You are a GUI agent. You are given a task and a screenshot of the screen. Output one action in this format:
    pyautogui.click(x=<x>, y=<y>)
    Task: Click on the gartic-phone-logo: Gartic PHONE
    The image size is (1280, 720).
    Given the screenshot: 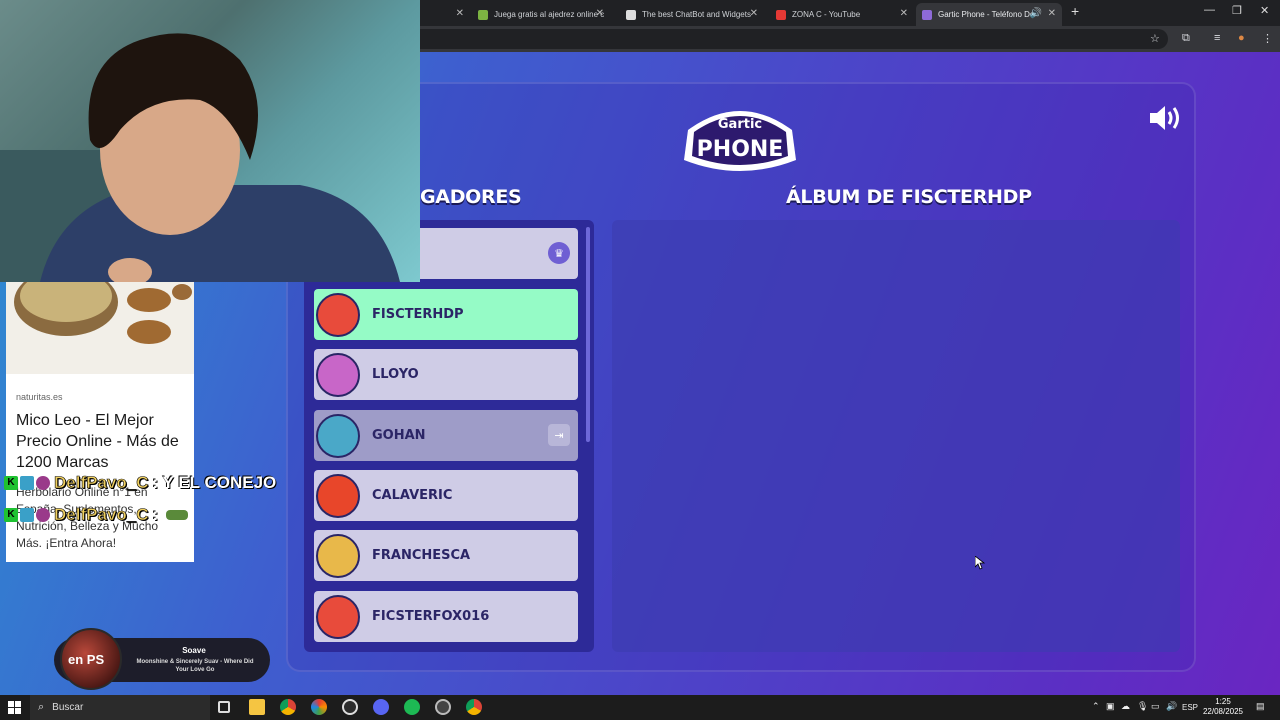 What is the action you would take?
    pyautogui.click(x=740, y=141)
    